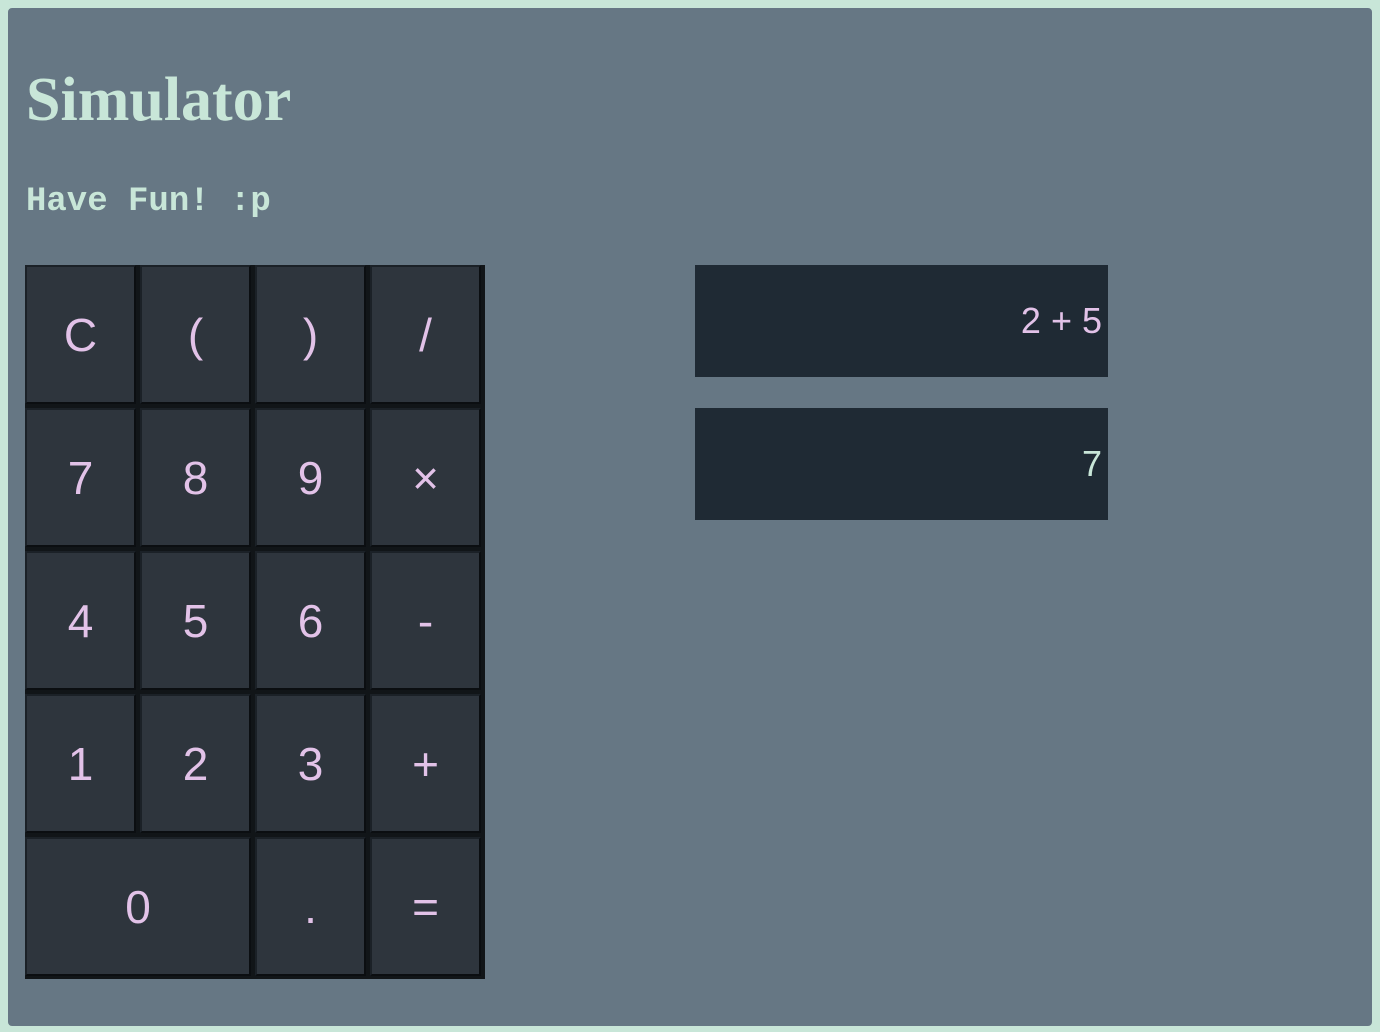  What do you see at coordinates (425, 477) in the screenshot?
I see `multiply-button: ×` at bounding box center [425, 477].